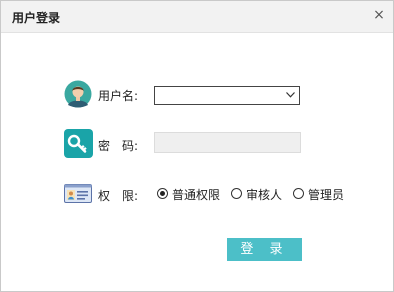  Describe the element at coordinates (290, 95) in the screenshot. I see `chevron-down-icon` at that location.